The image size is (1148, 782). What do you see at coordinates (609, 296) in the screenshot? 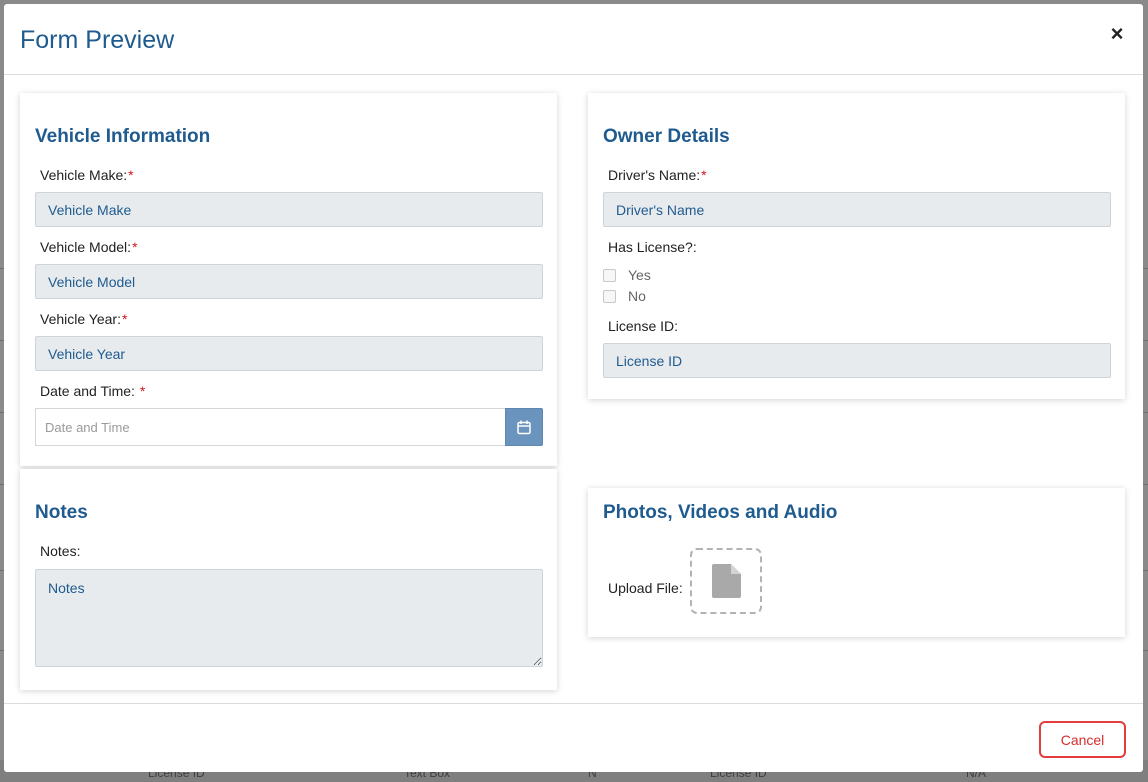
I see `no-checkbox` at bounding box center [609, 296].